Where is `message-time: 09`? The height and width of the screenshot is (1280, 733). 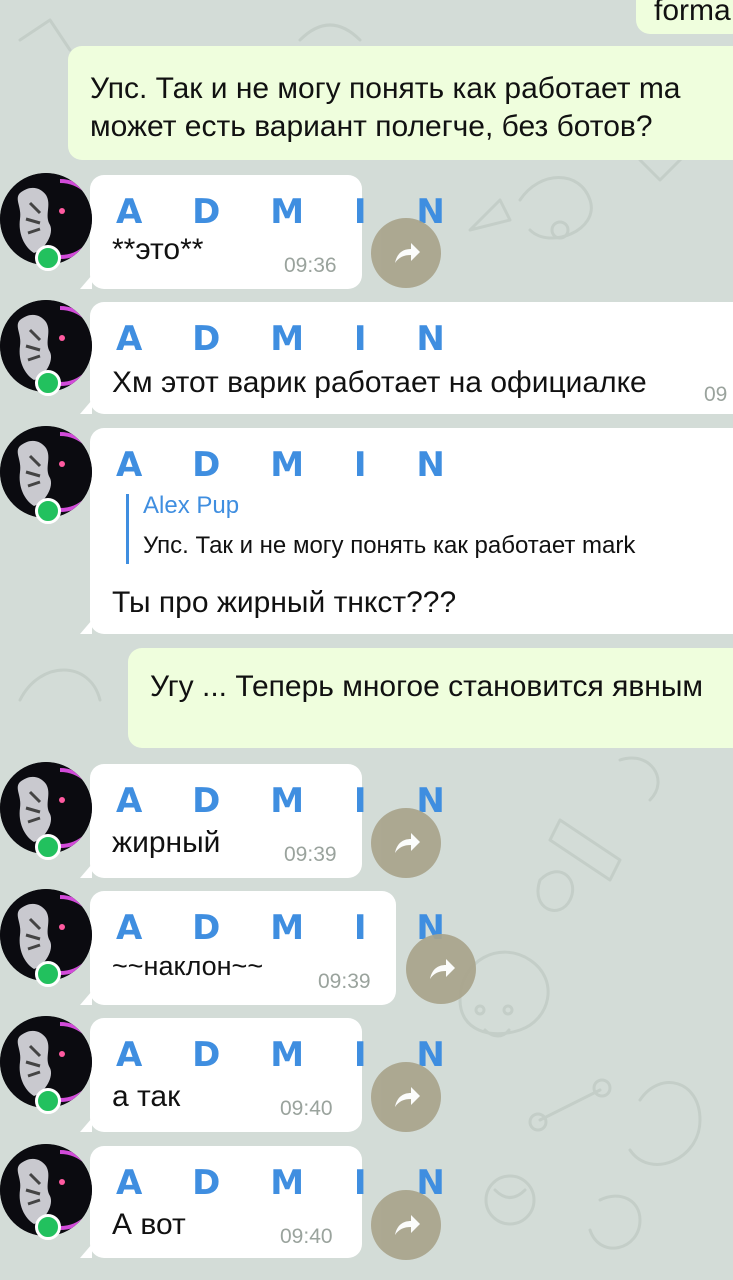 message-time: 09 is located at coordinates (716, 394).